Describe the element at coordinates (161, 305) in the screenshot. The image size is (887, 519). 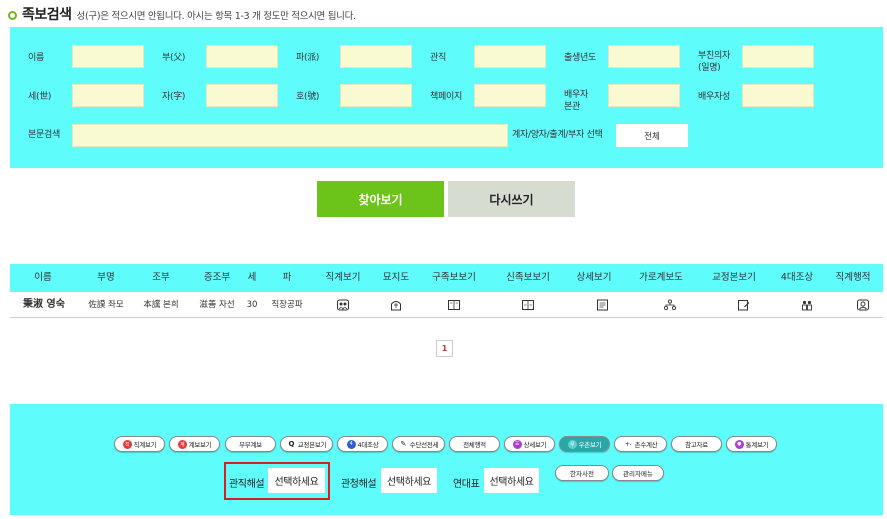
I see `cell-grandfather: 本讜 본희` at that location.